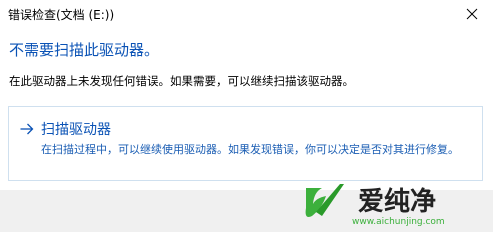  I want to click on svg-text: www.aichunjing.com, so click(398, 222).